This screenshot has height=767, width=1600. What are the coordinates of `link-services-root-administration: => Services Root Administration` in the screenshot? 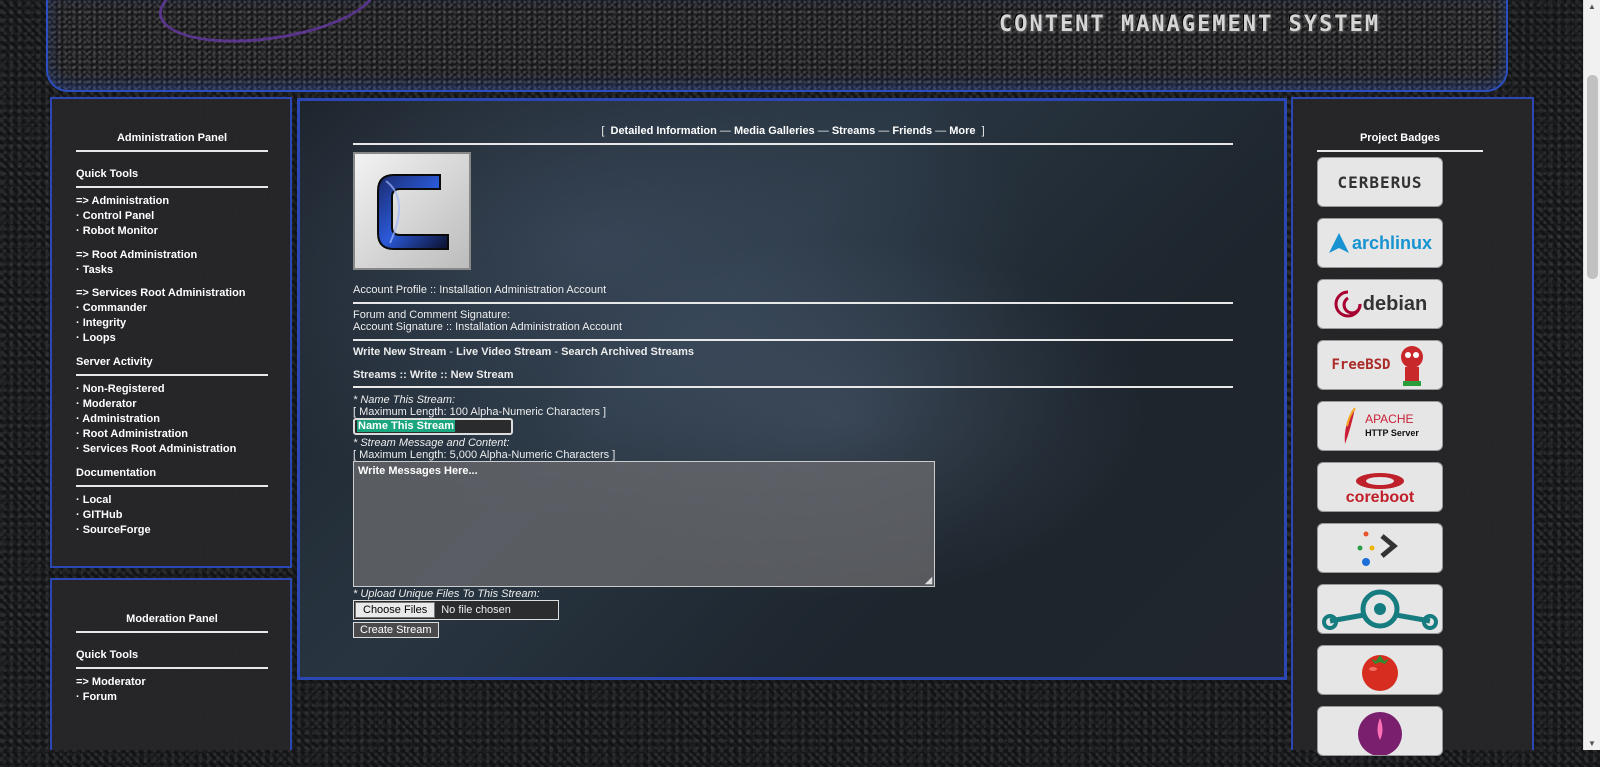 It's located at (172, 293).